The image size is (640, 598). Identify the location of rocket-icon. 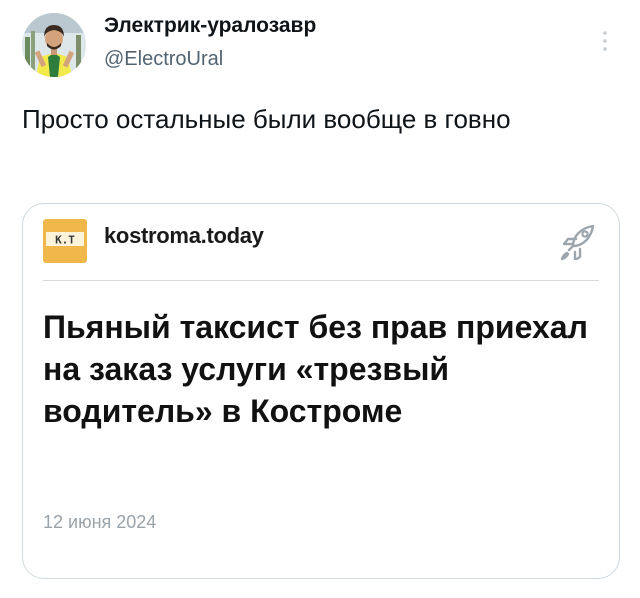
(579, 241).